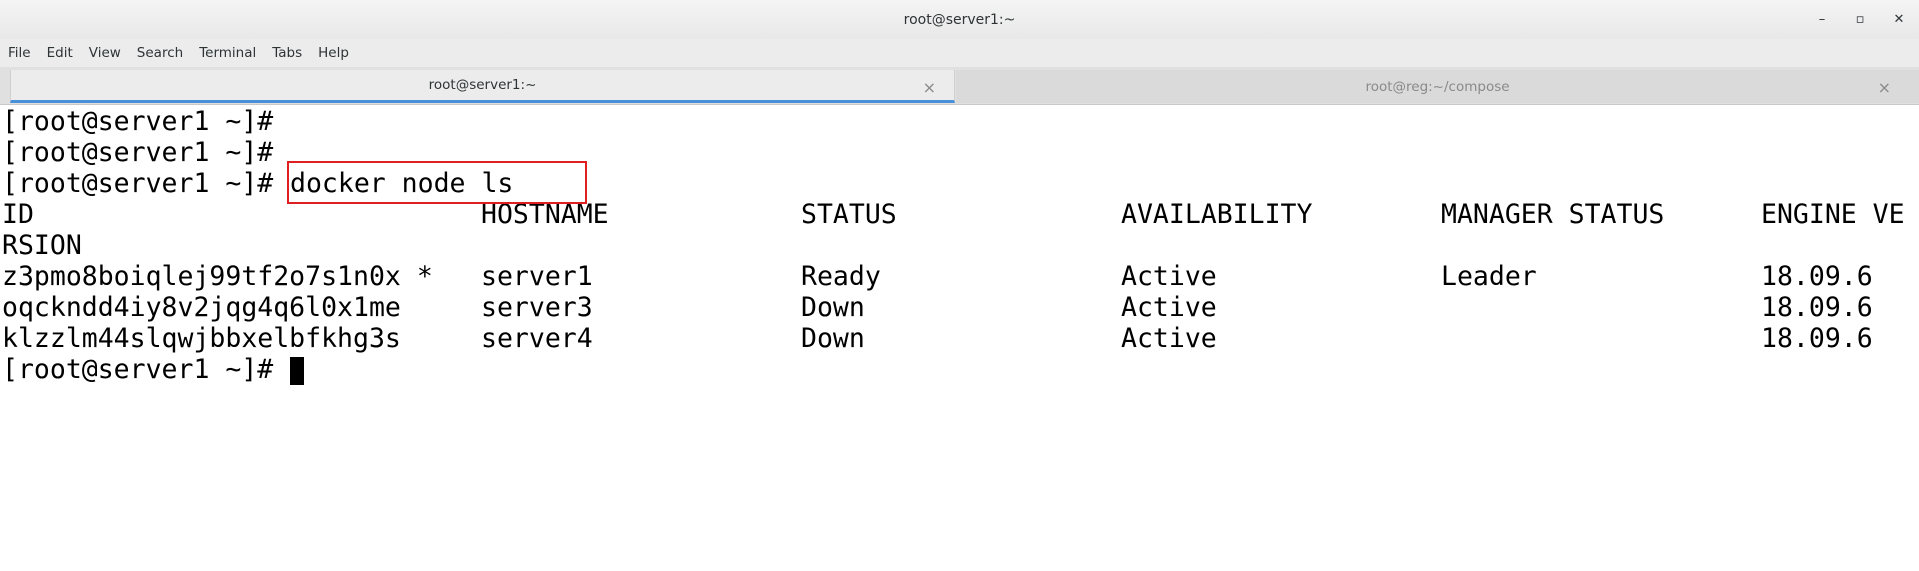  Describe the element at coordinates (959, 53) in the screenshot. I see `menu-bar: File Edit View Search Terminal Tabs Help` at that location.